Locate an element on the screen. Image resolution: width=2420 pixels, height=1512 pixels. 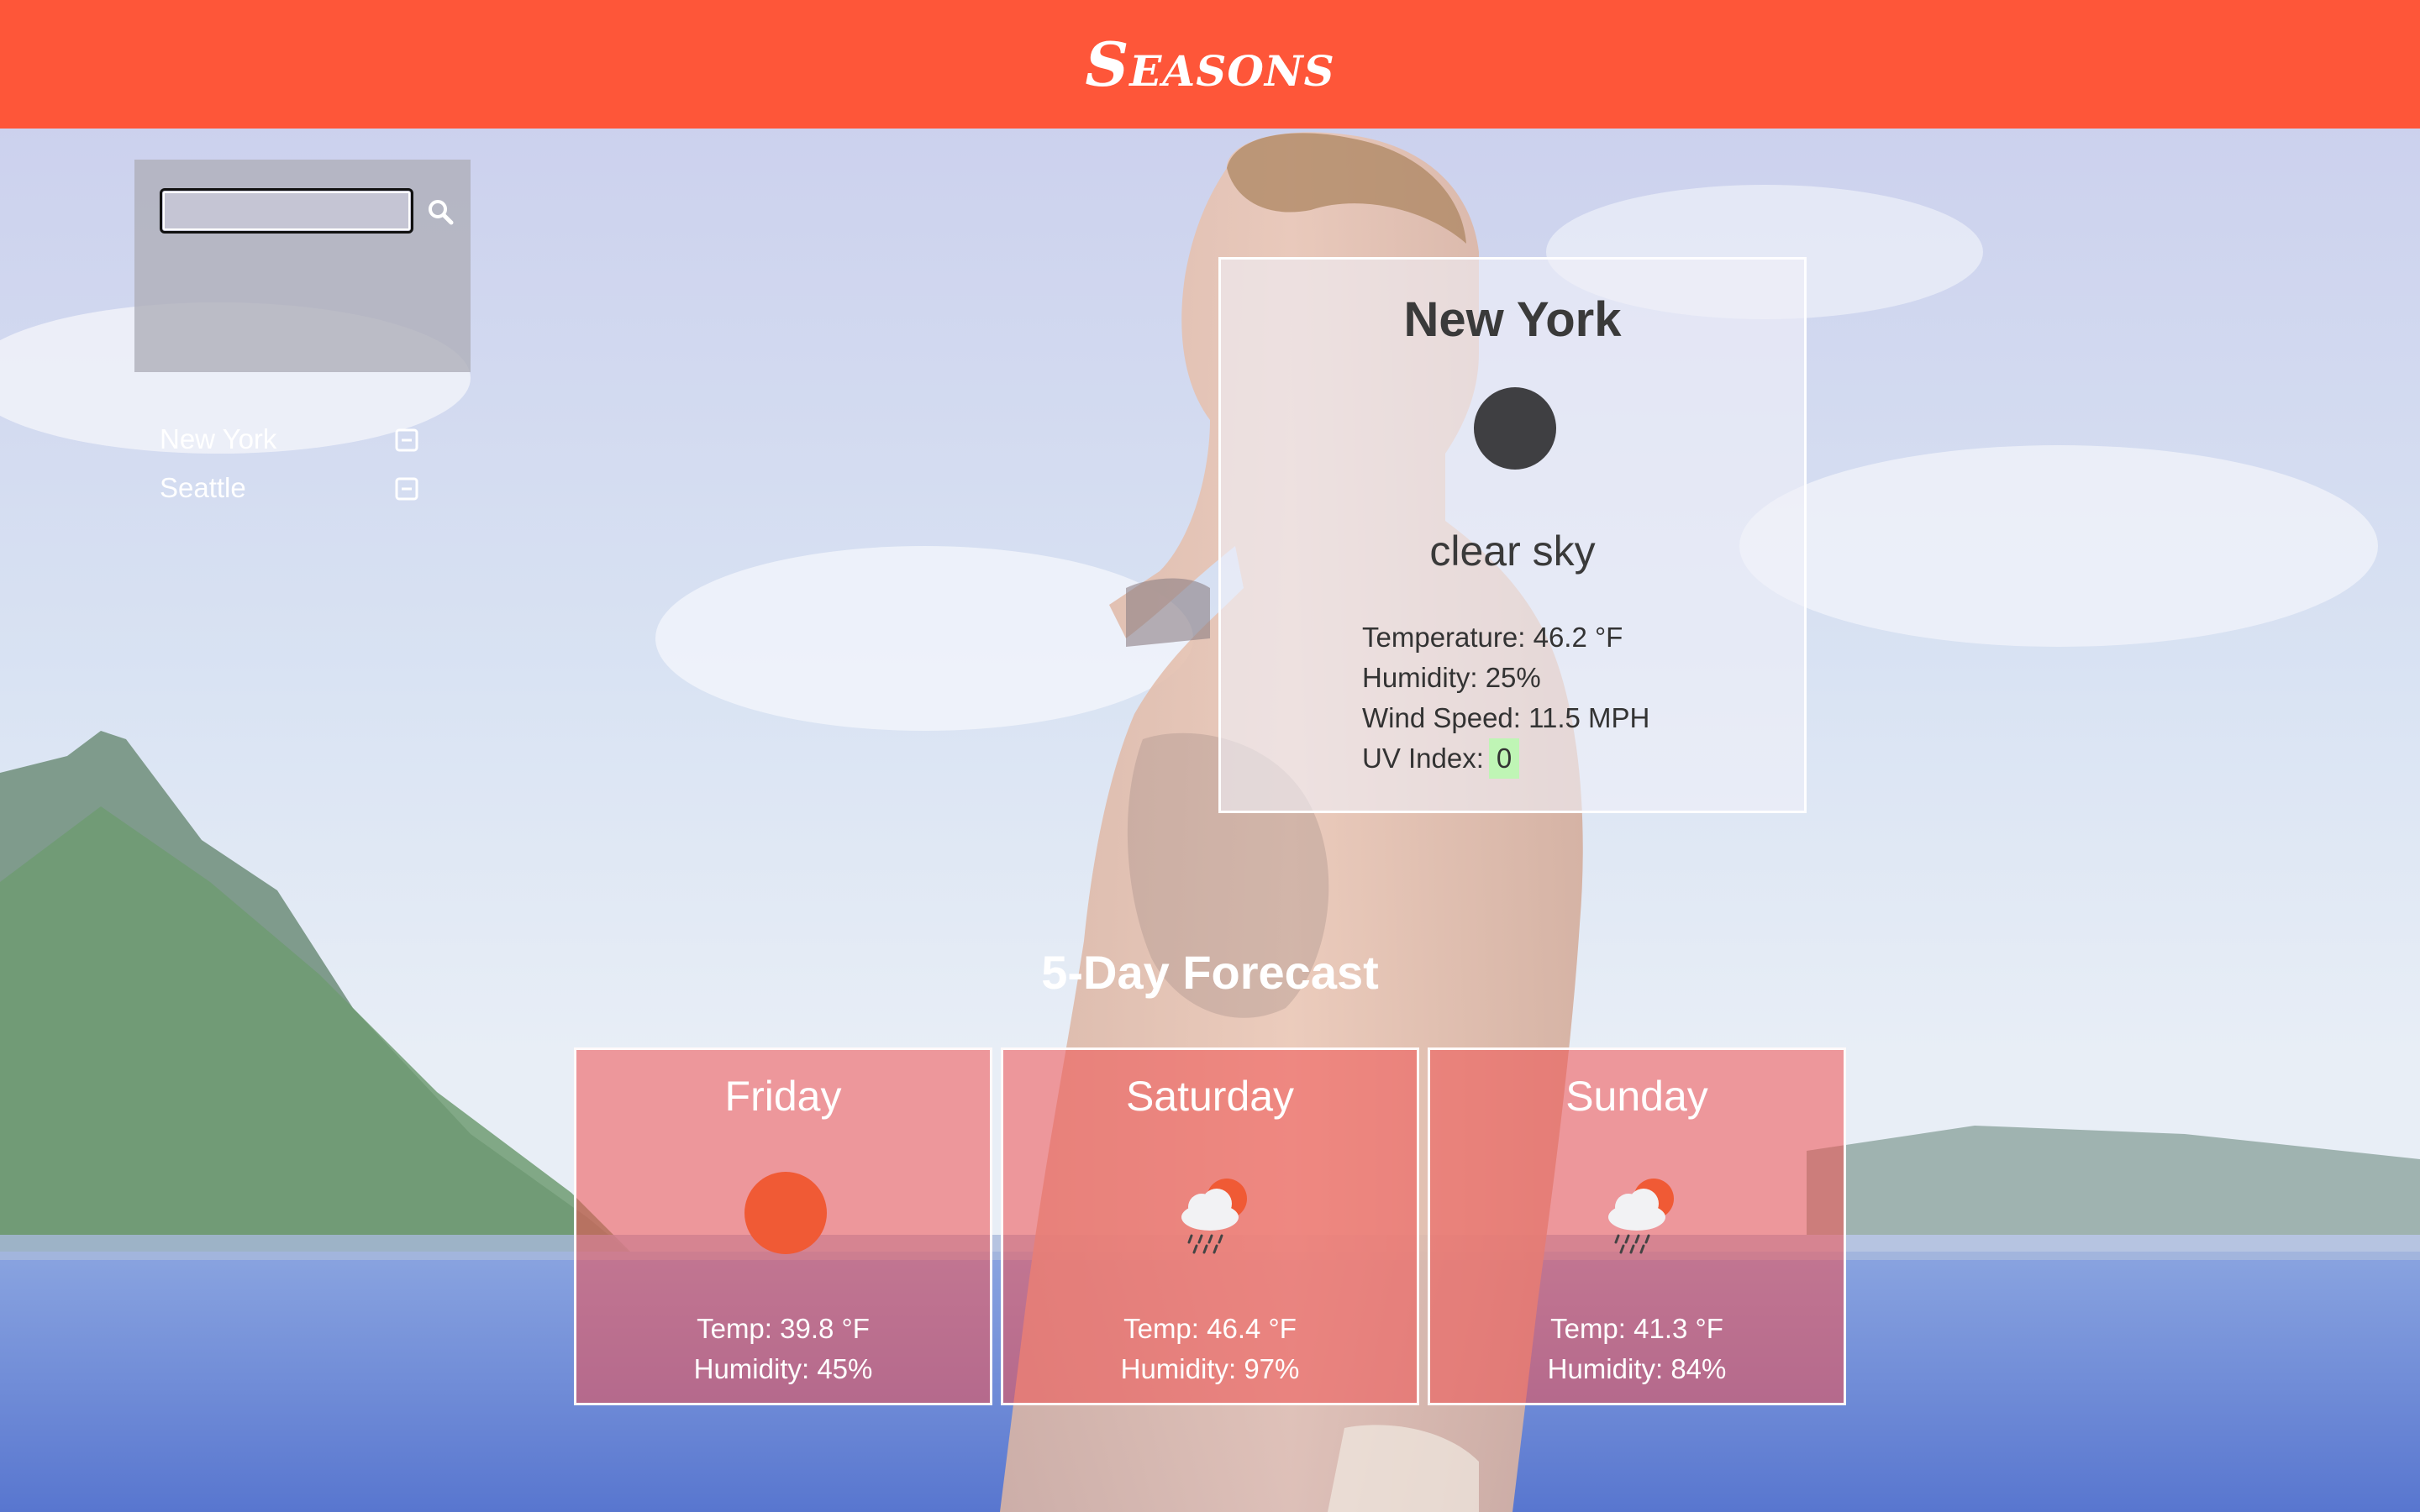
forecast-card-saturday: Saturday Temp: 46.4 °F Humidity: 97% is located at coordinates (1210, 1226).